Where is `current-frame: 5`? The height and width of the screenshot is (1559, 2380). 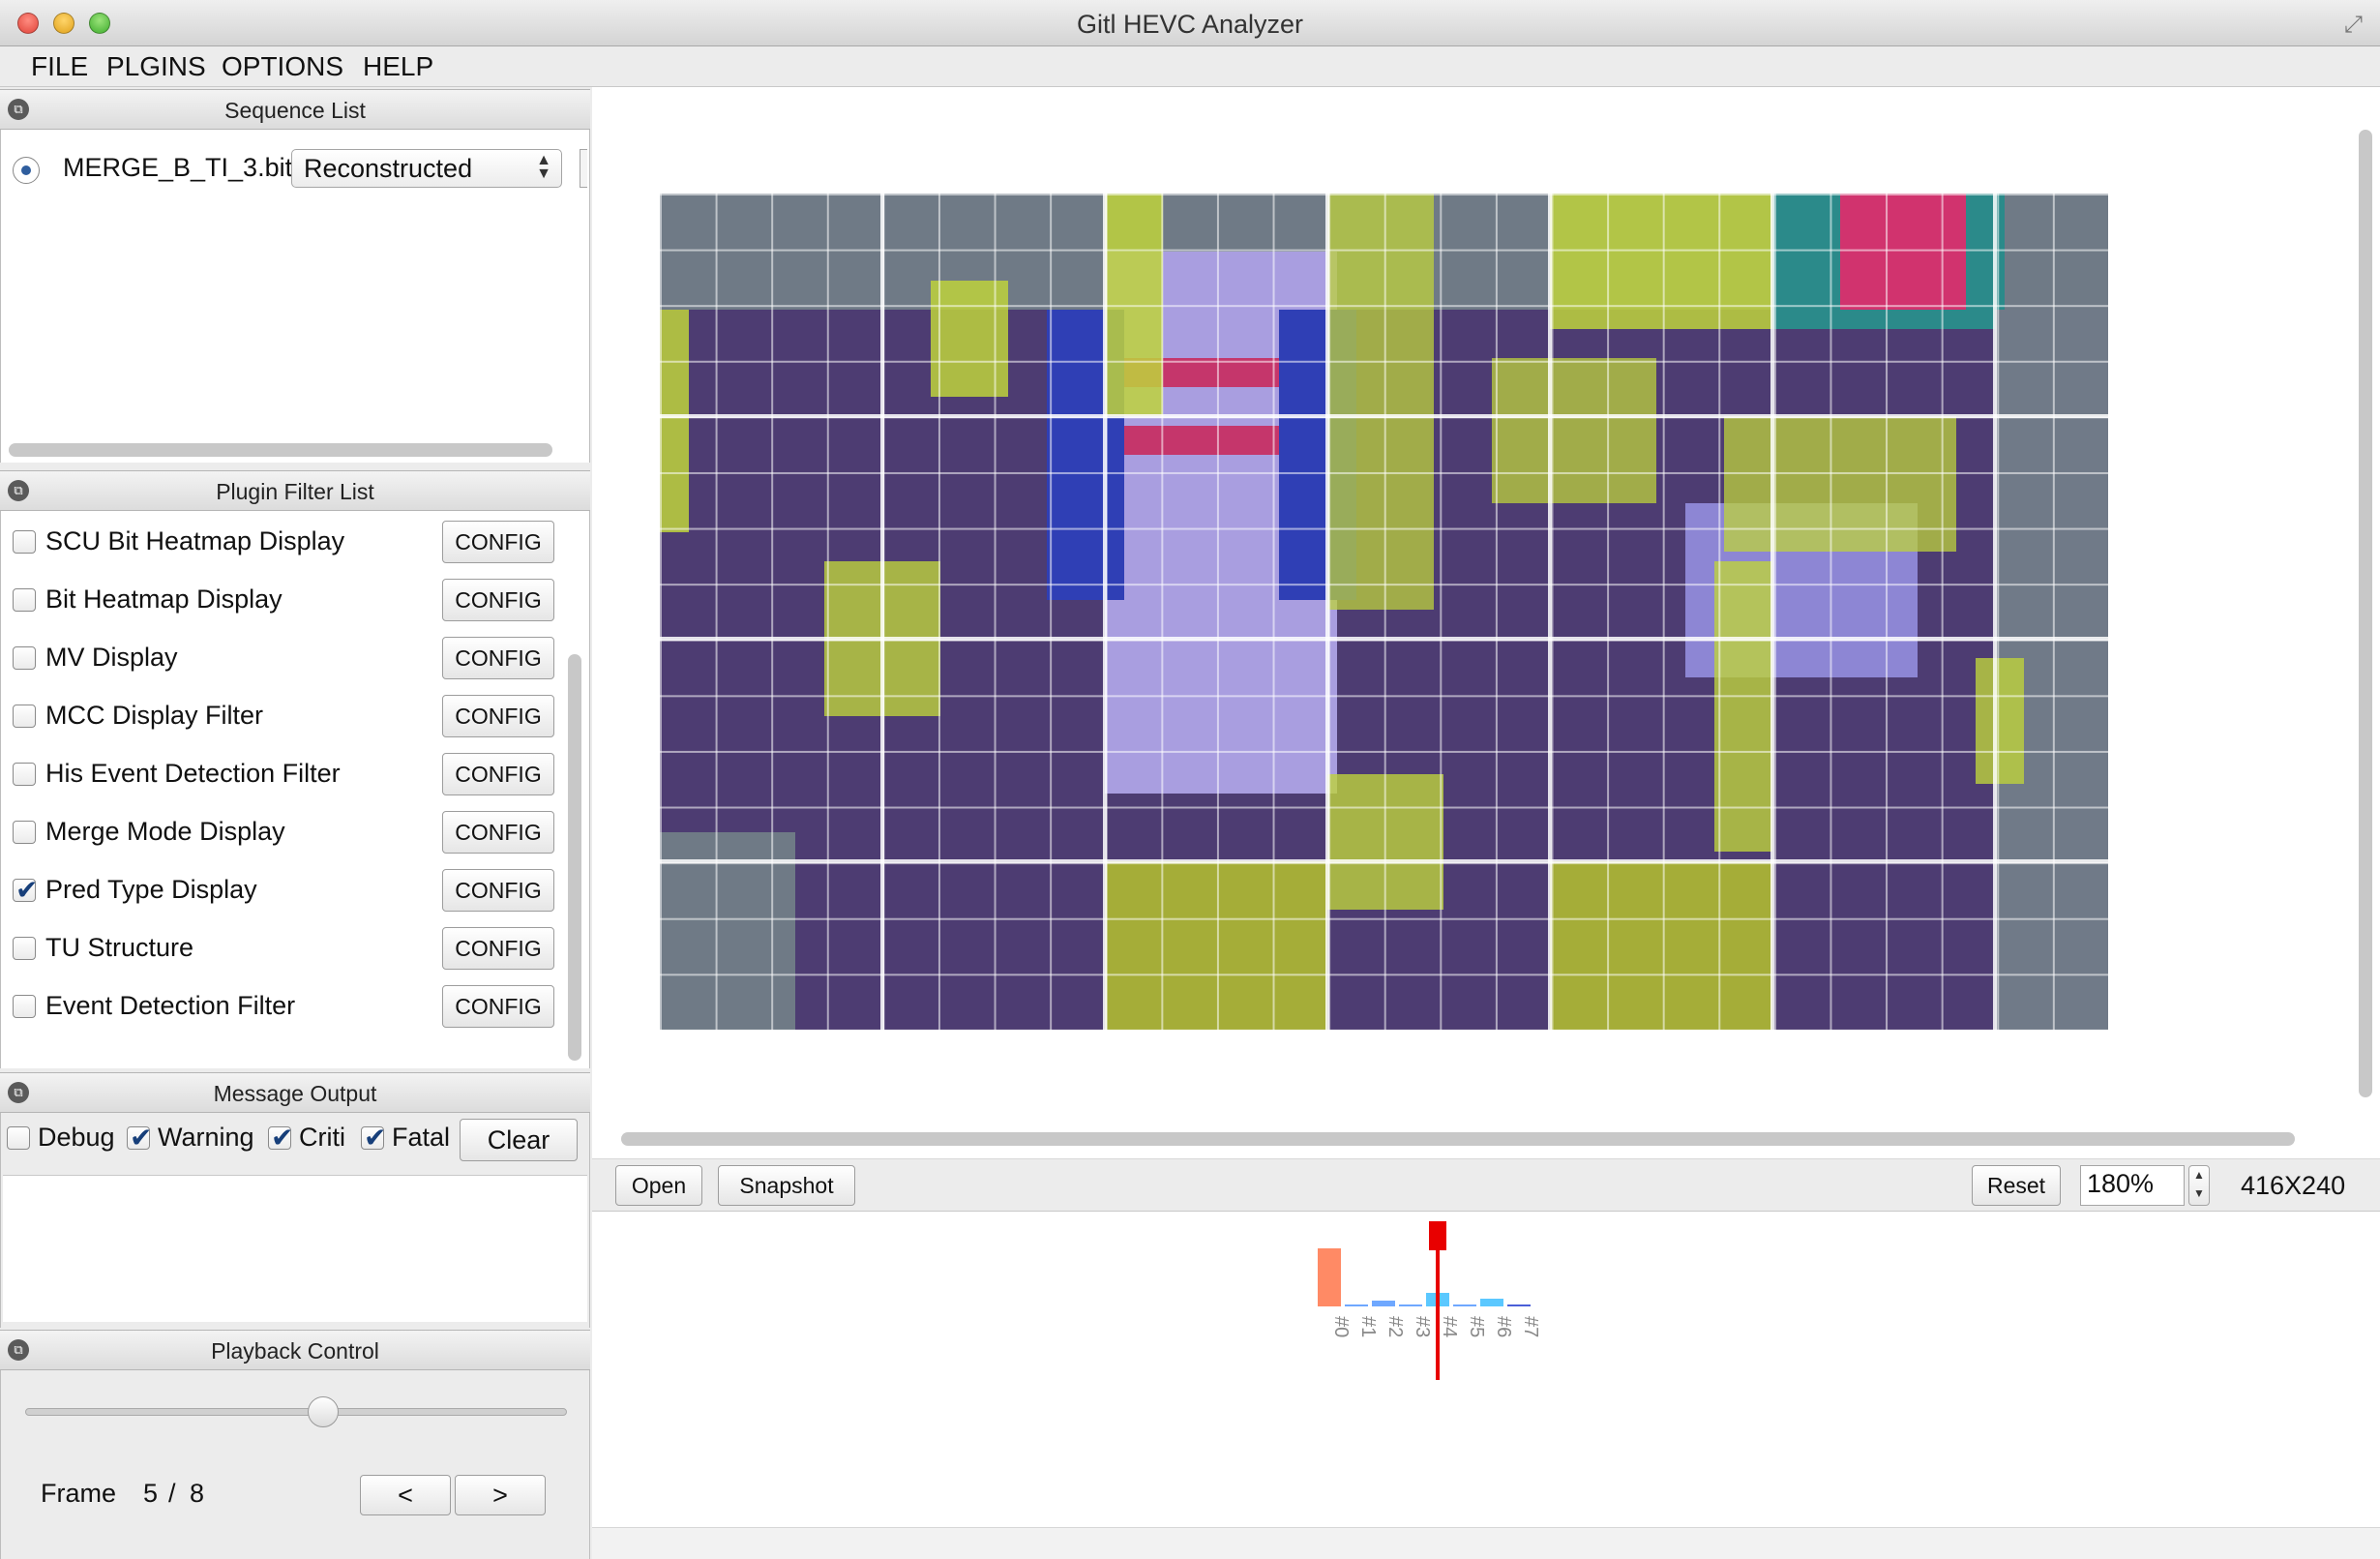 current-frame: 5 is located at coordinates (151, 1493).